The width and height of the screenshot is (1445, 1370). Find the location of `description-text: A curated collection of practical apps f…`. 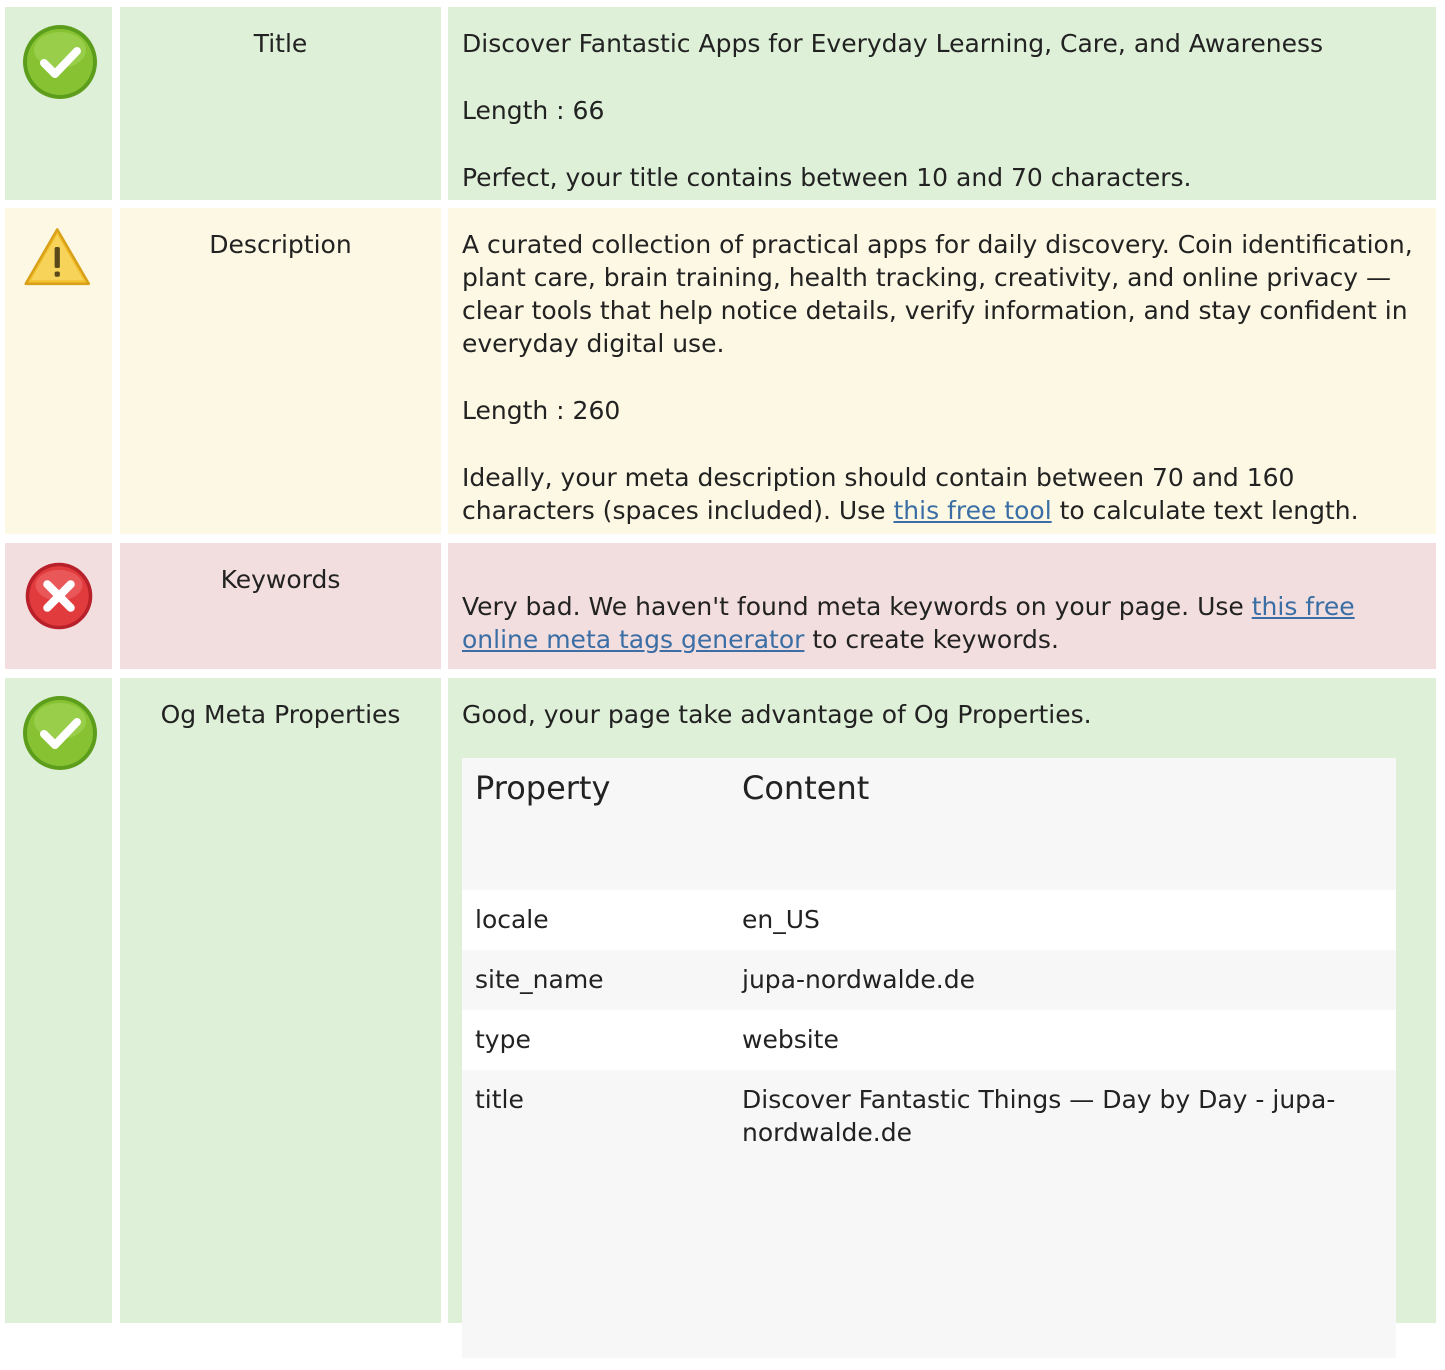

description-text: A curated collection of practical apps f… is located at coordinates (937, 294).